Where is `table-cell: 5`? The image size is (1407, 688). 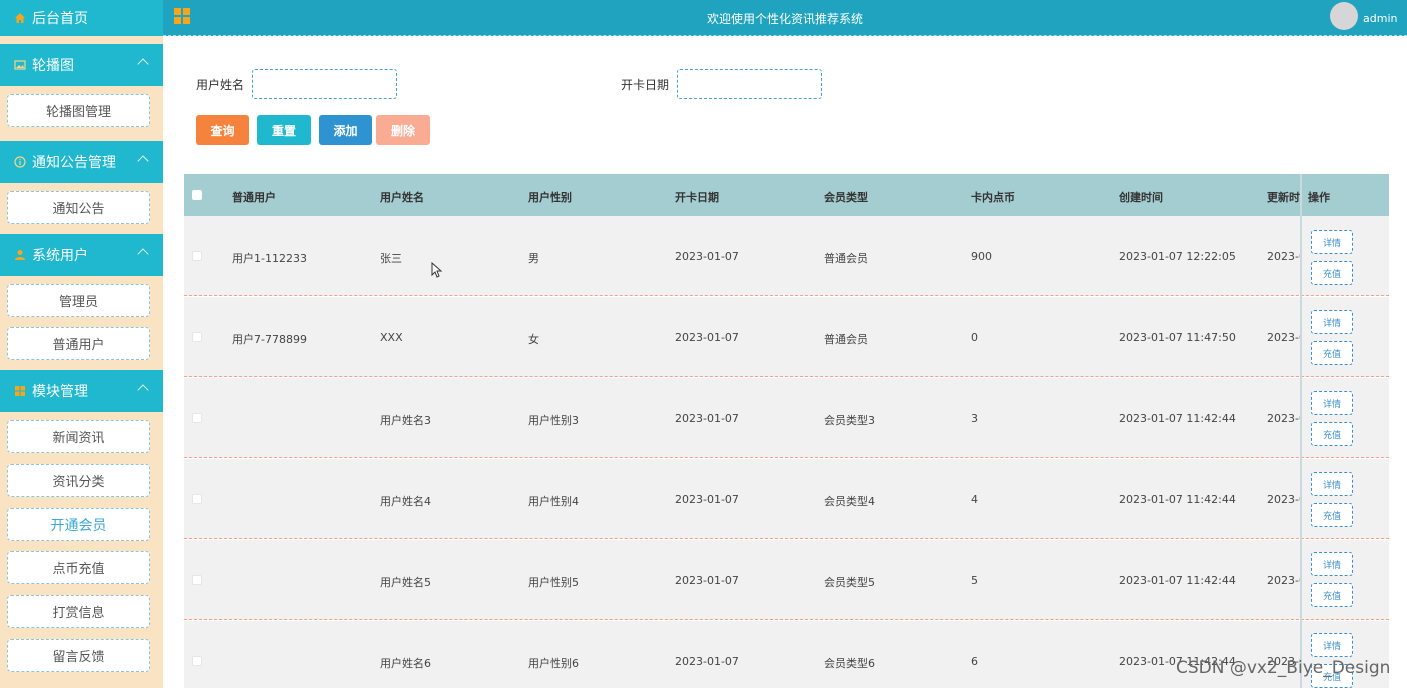
table-cell: 5 is located at coordinates (974, 580).